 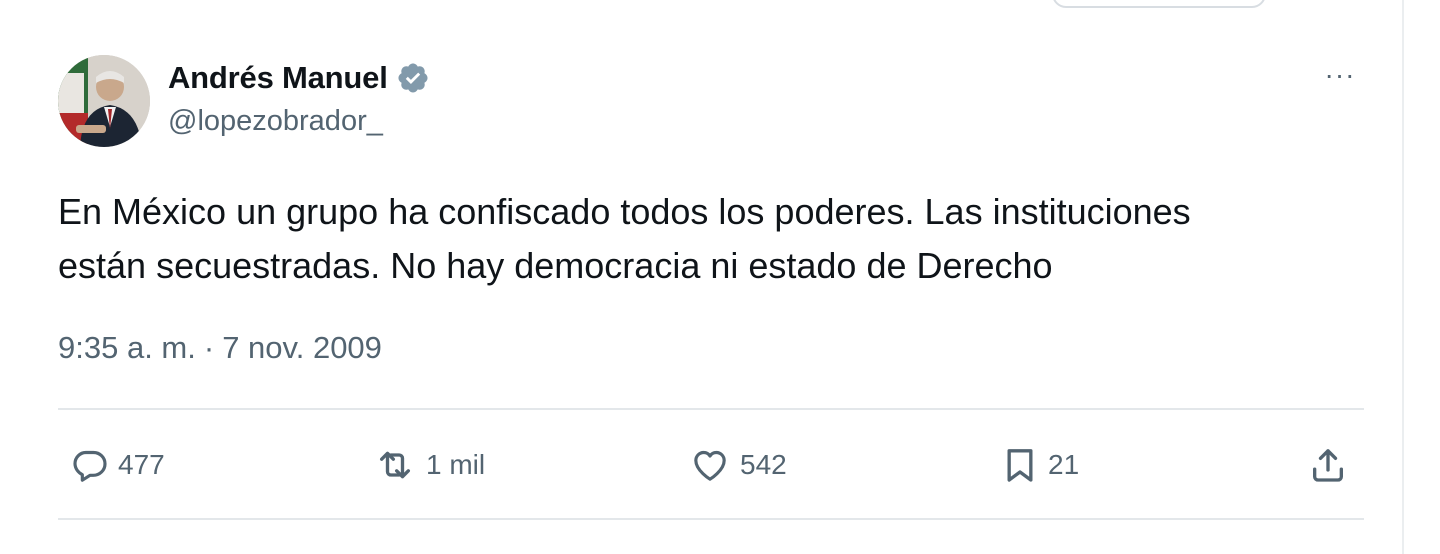 What do you see at coordinates (413, 78) in the screenshot?
I see `verified-badge-icon` at bounding box center [413, 78].